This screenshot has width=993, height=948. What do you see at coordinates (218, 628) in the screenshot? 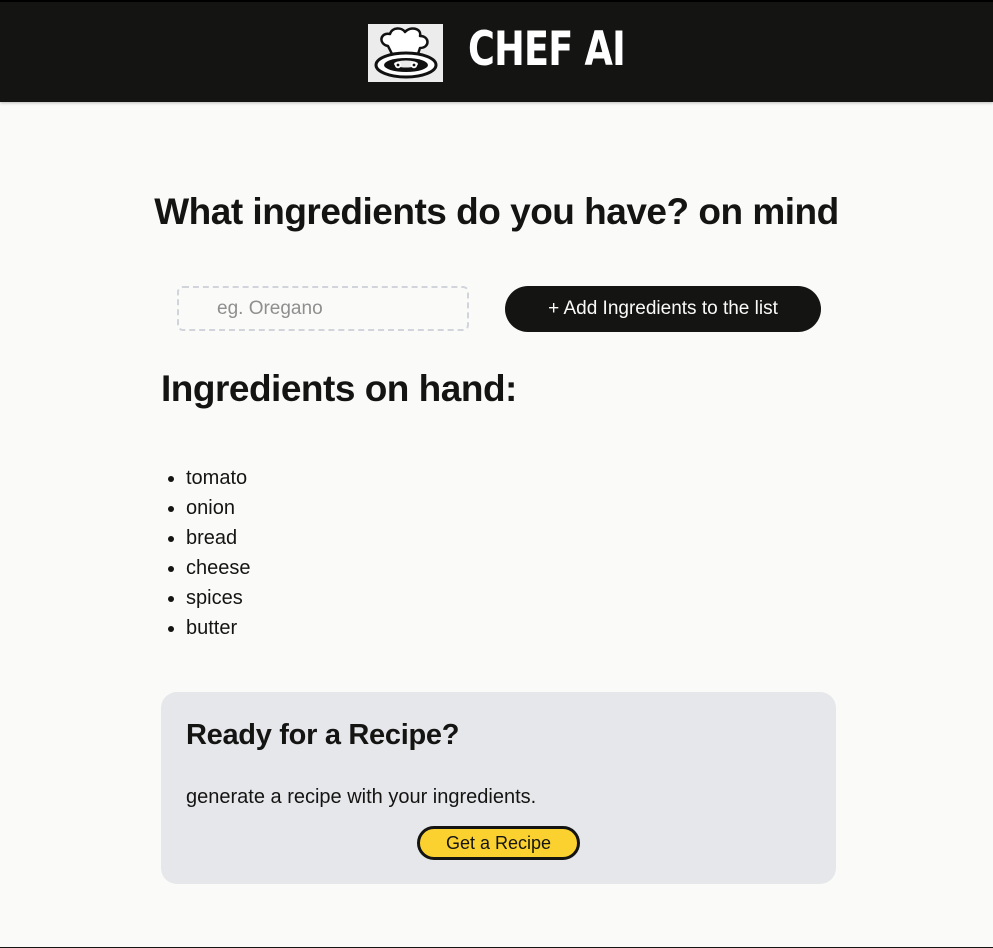
I see `ingredient-item: butter` at bounding box center [218, 628].